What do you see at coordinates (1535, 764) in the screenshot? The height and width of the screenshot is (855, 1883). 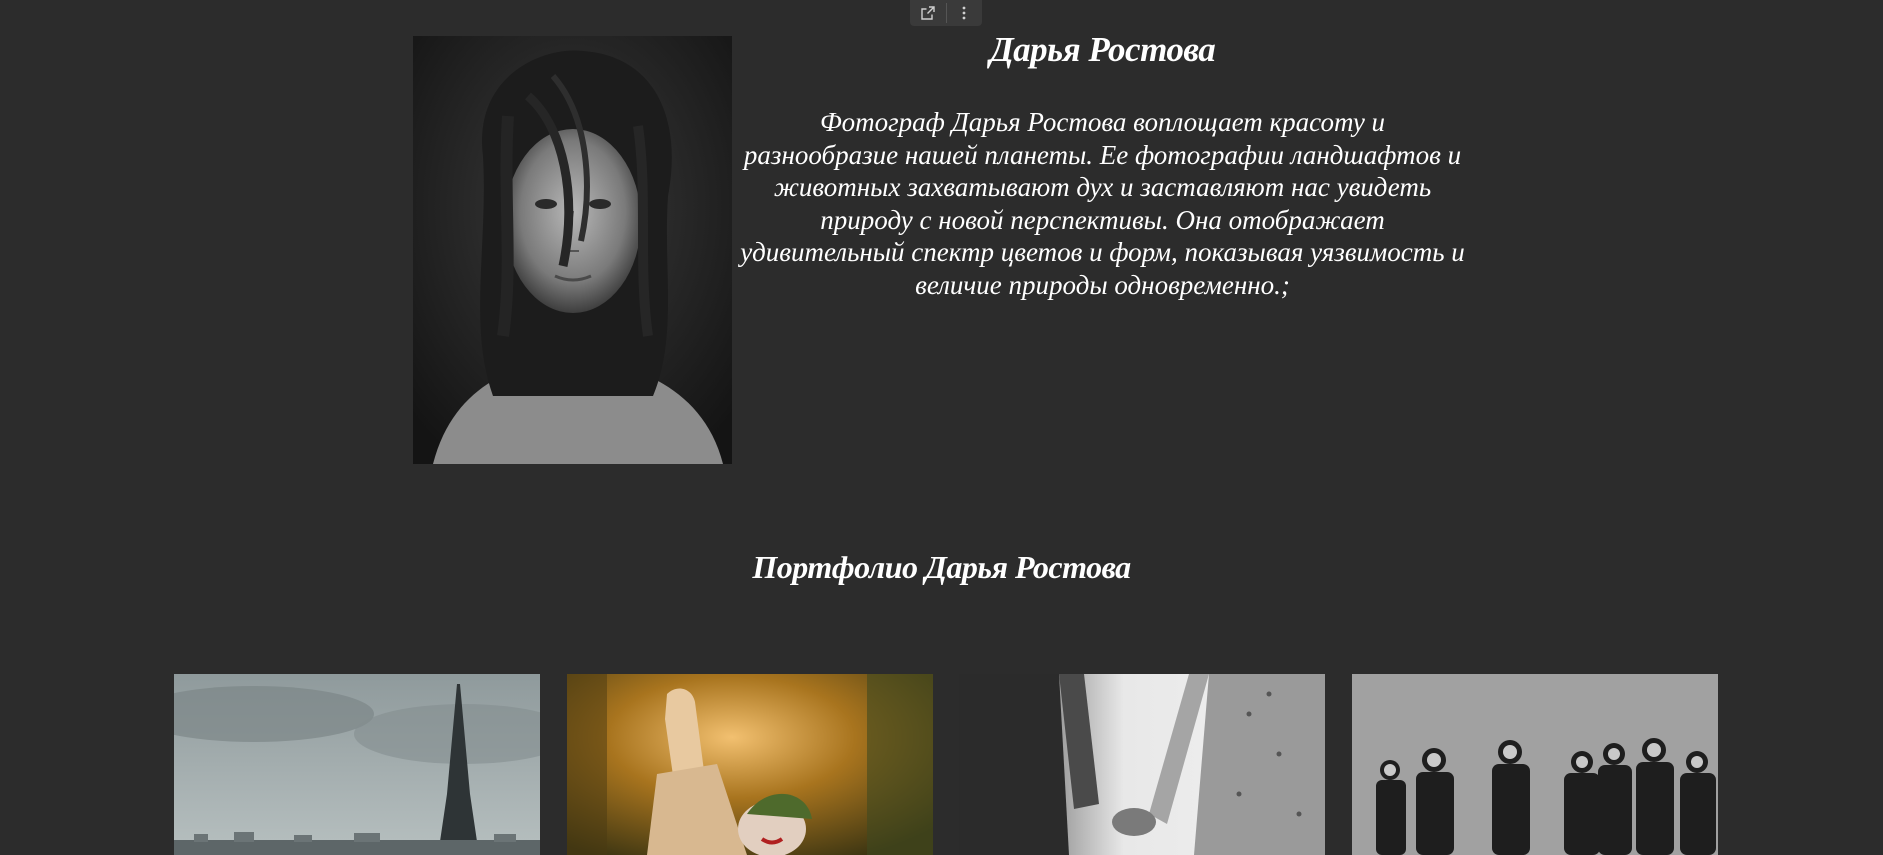 I see `gallery-image-band` at bounding box center [1535, 764].